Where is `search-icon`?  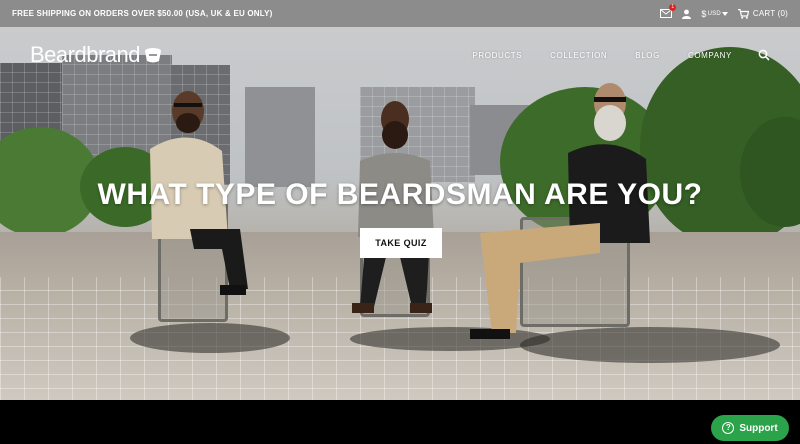 search-icon is located at coordinates (764, 55).